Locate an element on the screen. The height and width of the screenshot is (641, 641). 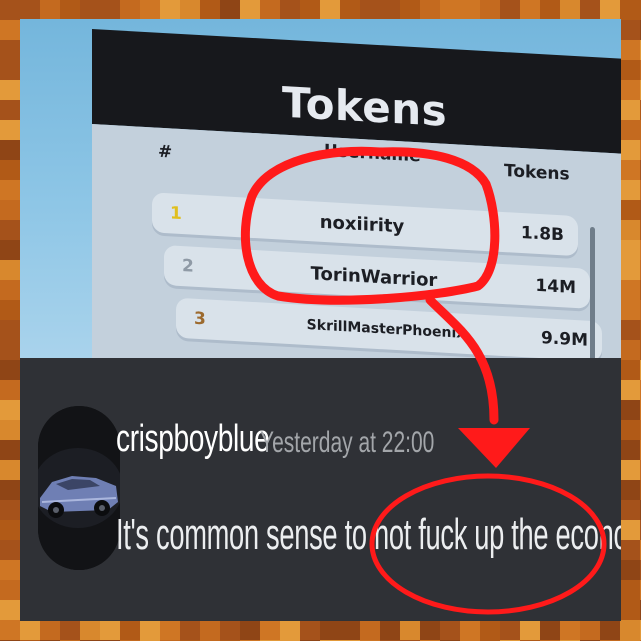
leaderboard-scrollbar is located at coordinates (592, 292).